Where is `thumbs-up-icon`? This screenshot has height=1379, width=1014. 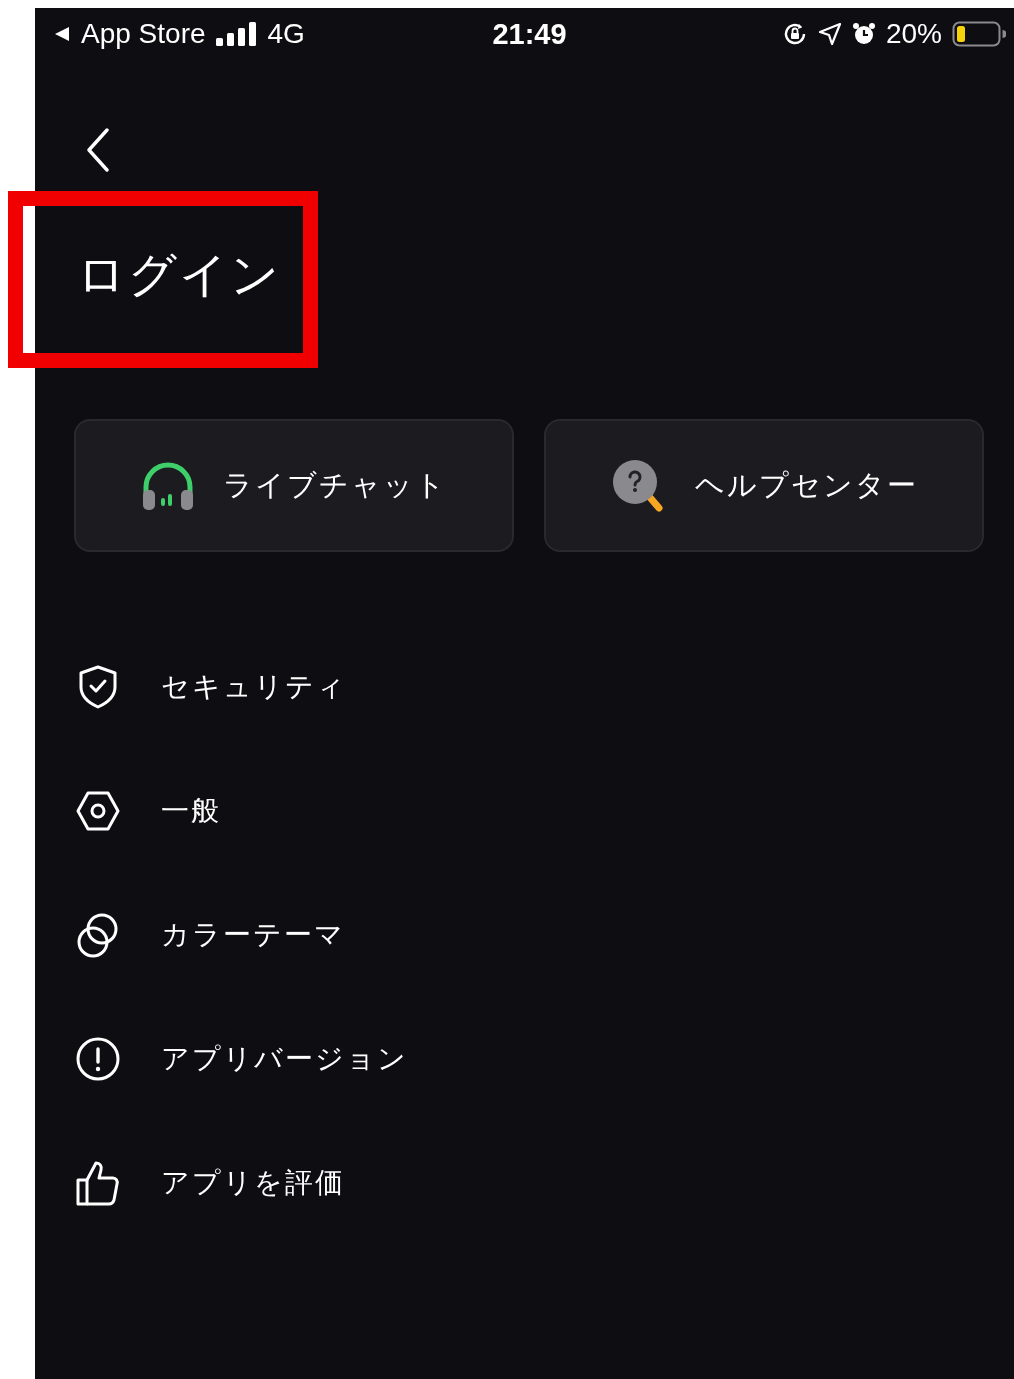 thumbs-up-icon is located at coordinates (98, 1183).